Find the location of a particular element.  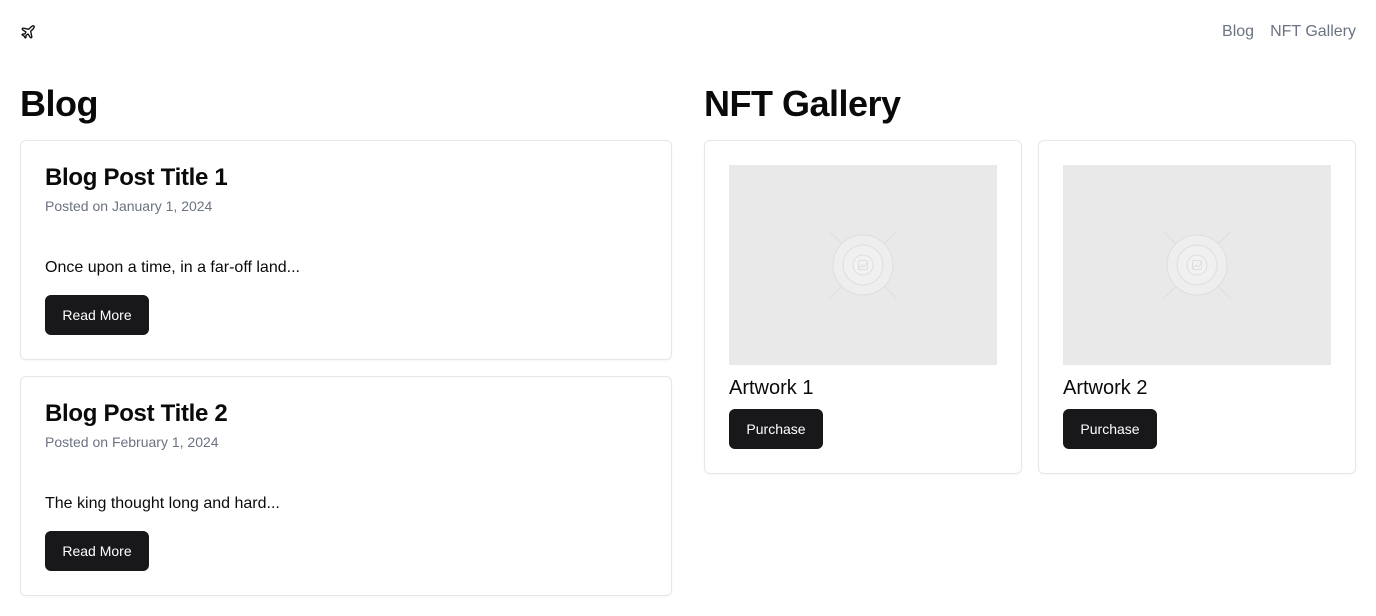

nav-link-nft-gallery: NFT Gallery is located at coordinates (1313, 32).